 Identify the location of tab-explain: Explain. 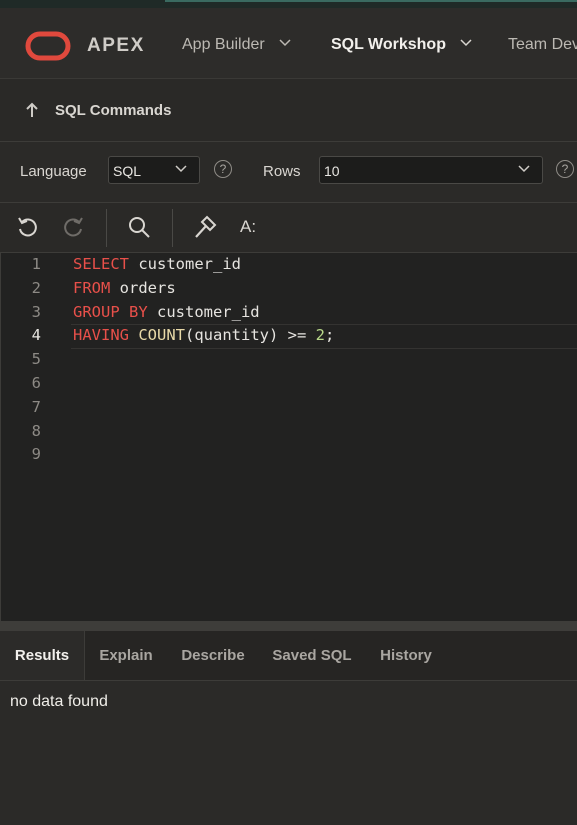
(126, 655).